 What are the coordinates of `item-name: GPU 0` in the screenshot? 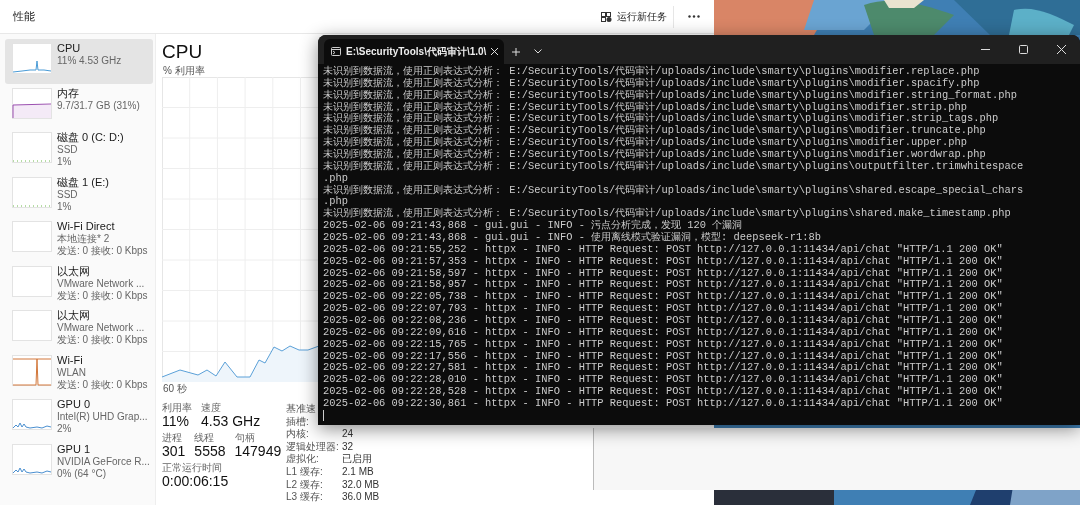 It's located at (74, 404).